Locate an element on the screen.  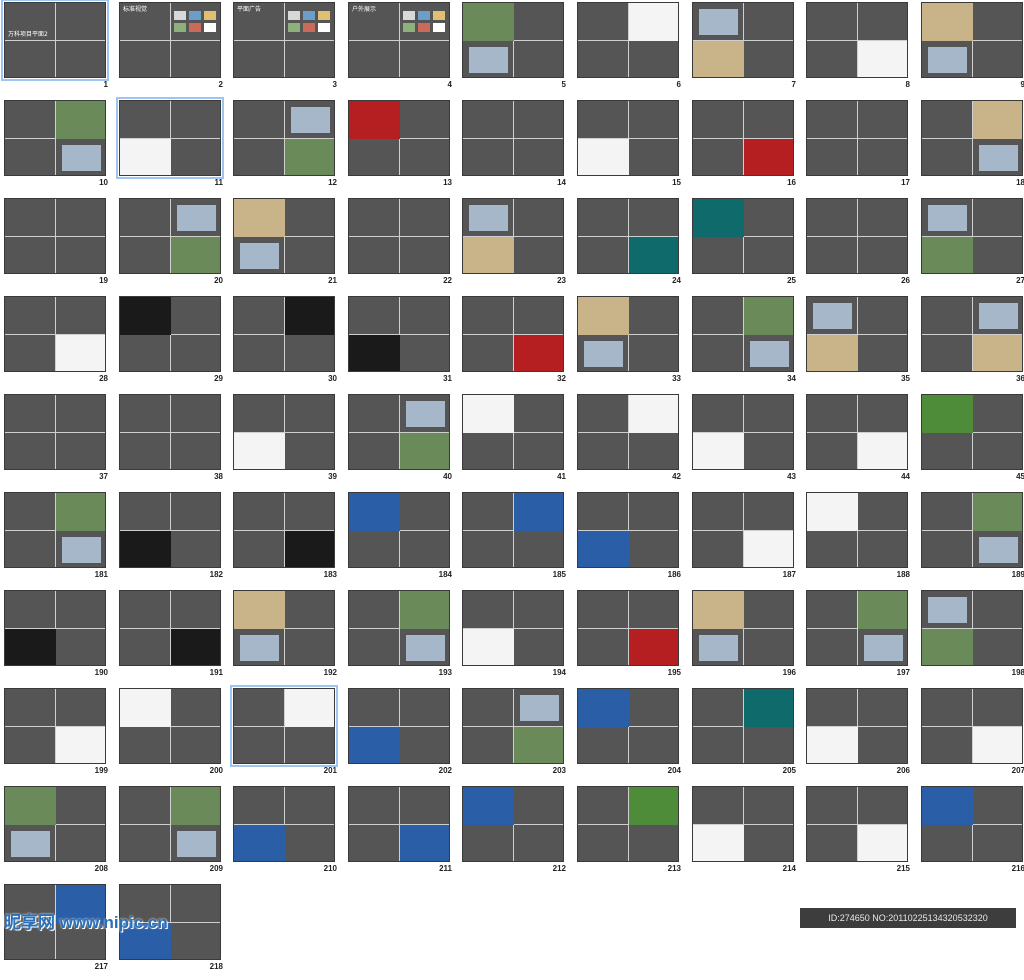
slide-thumbnail: 万科项目平面2 is located at coordinates (55, 40).